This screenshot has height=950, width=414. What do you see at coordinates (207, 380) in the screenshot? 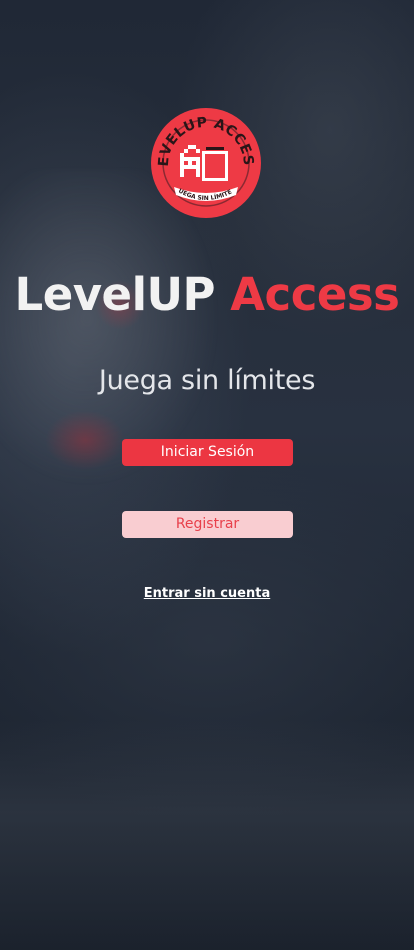
I see `tagline: Juega sin límites` at bounding box center [207, 380].